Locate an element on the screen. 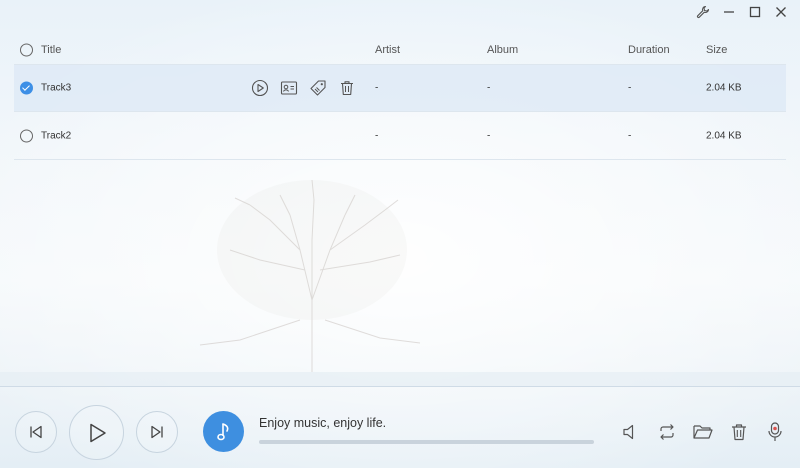 The width and height of the screenshot is (800, 468). right-controls is located at coordinates (703, 432).